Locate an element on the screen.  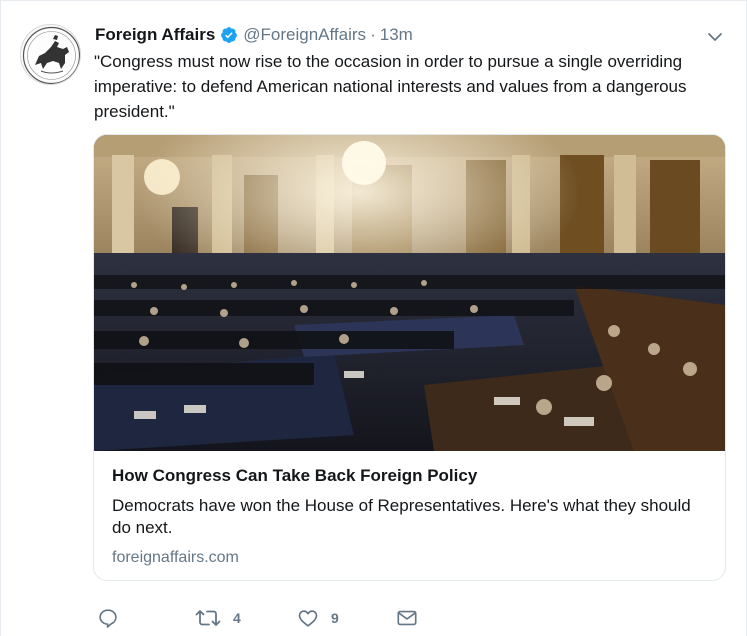
reply-button is located at coordinates (114, 618).